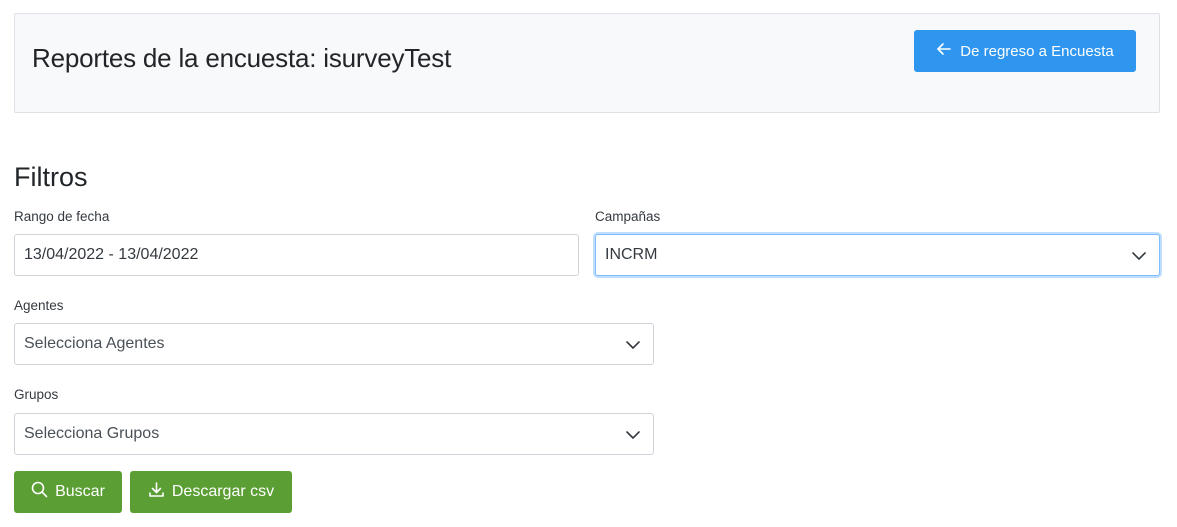  I want to click on campaigns-label: Campañas, so click(628, 216).